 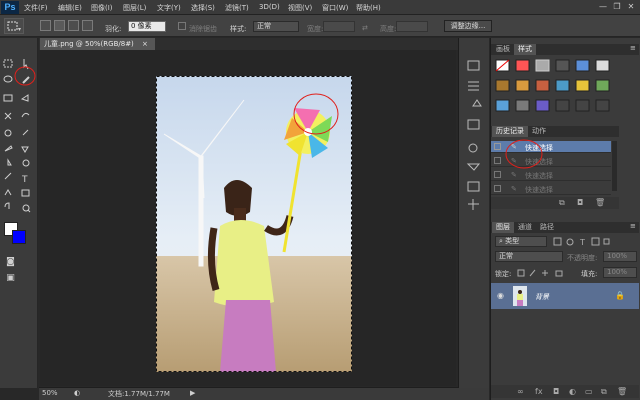 What do you see at coordinates (521, 241) in the screenshot?
I see `layer-filter-dropdown: ⌕ 类型` at bounding box center [521, 241].